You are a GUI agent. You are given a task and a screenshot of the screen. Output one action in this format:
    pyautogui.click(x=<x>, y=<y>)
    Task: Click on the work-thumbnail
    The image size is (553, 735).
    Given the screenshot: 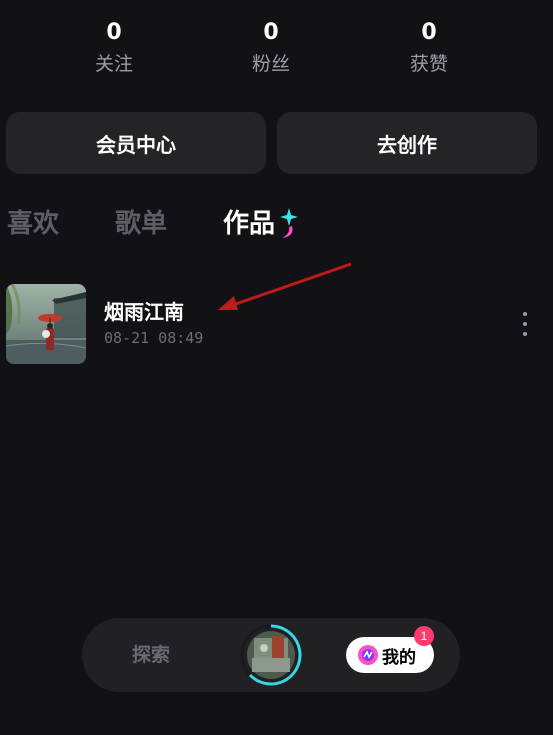 What is the action you would take?
    pyautogui.click(x=46, y=324)
    